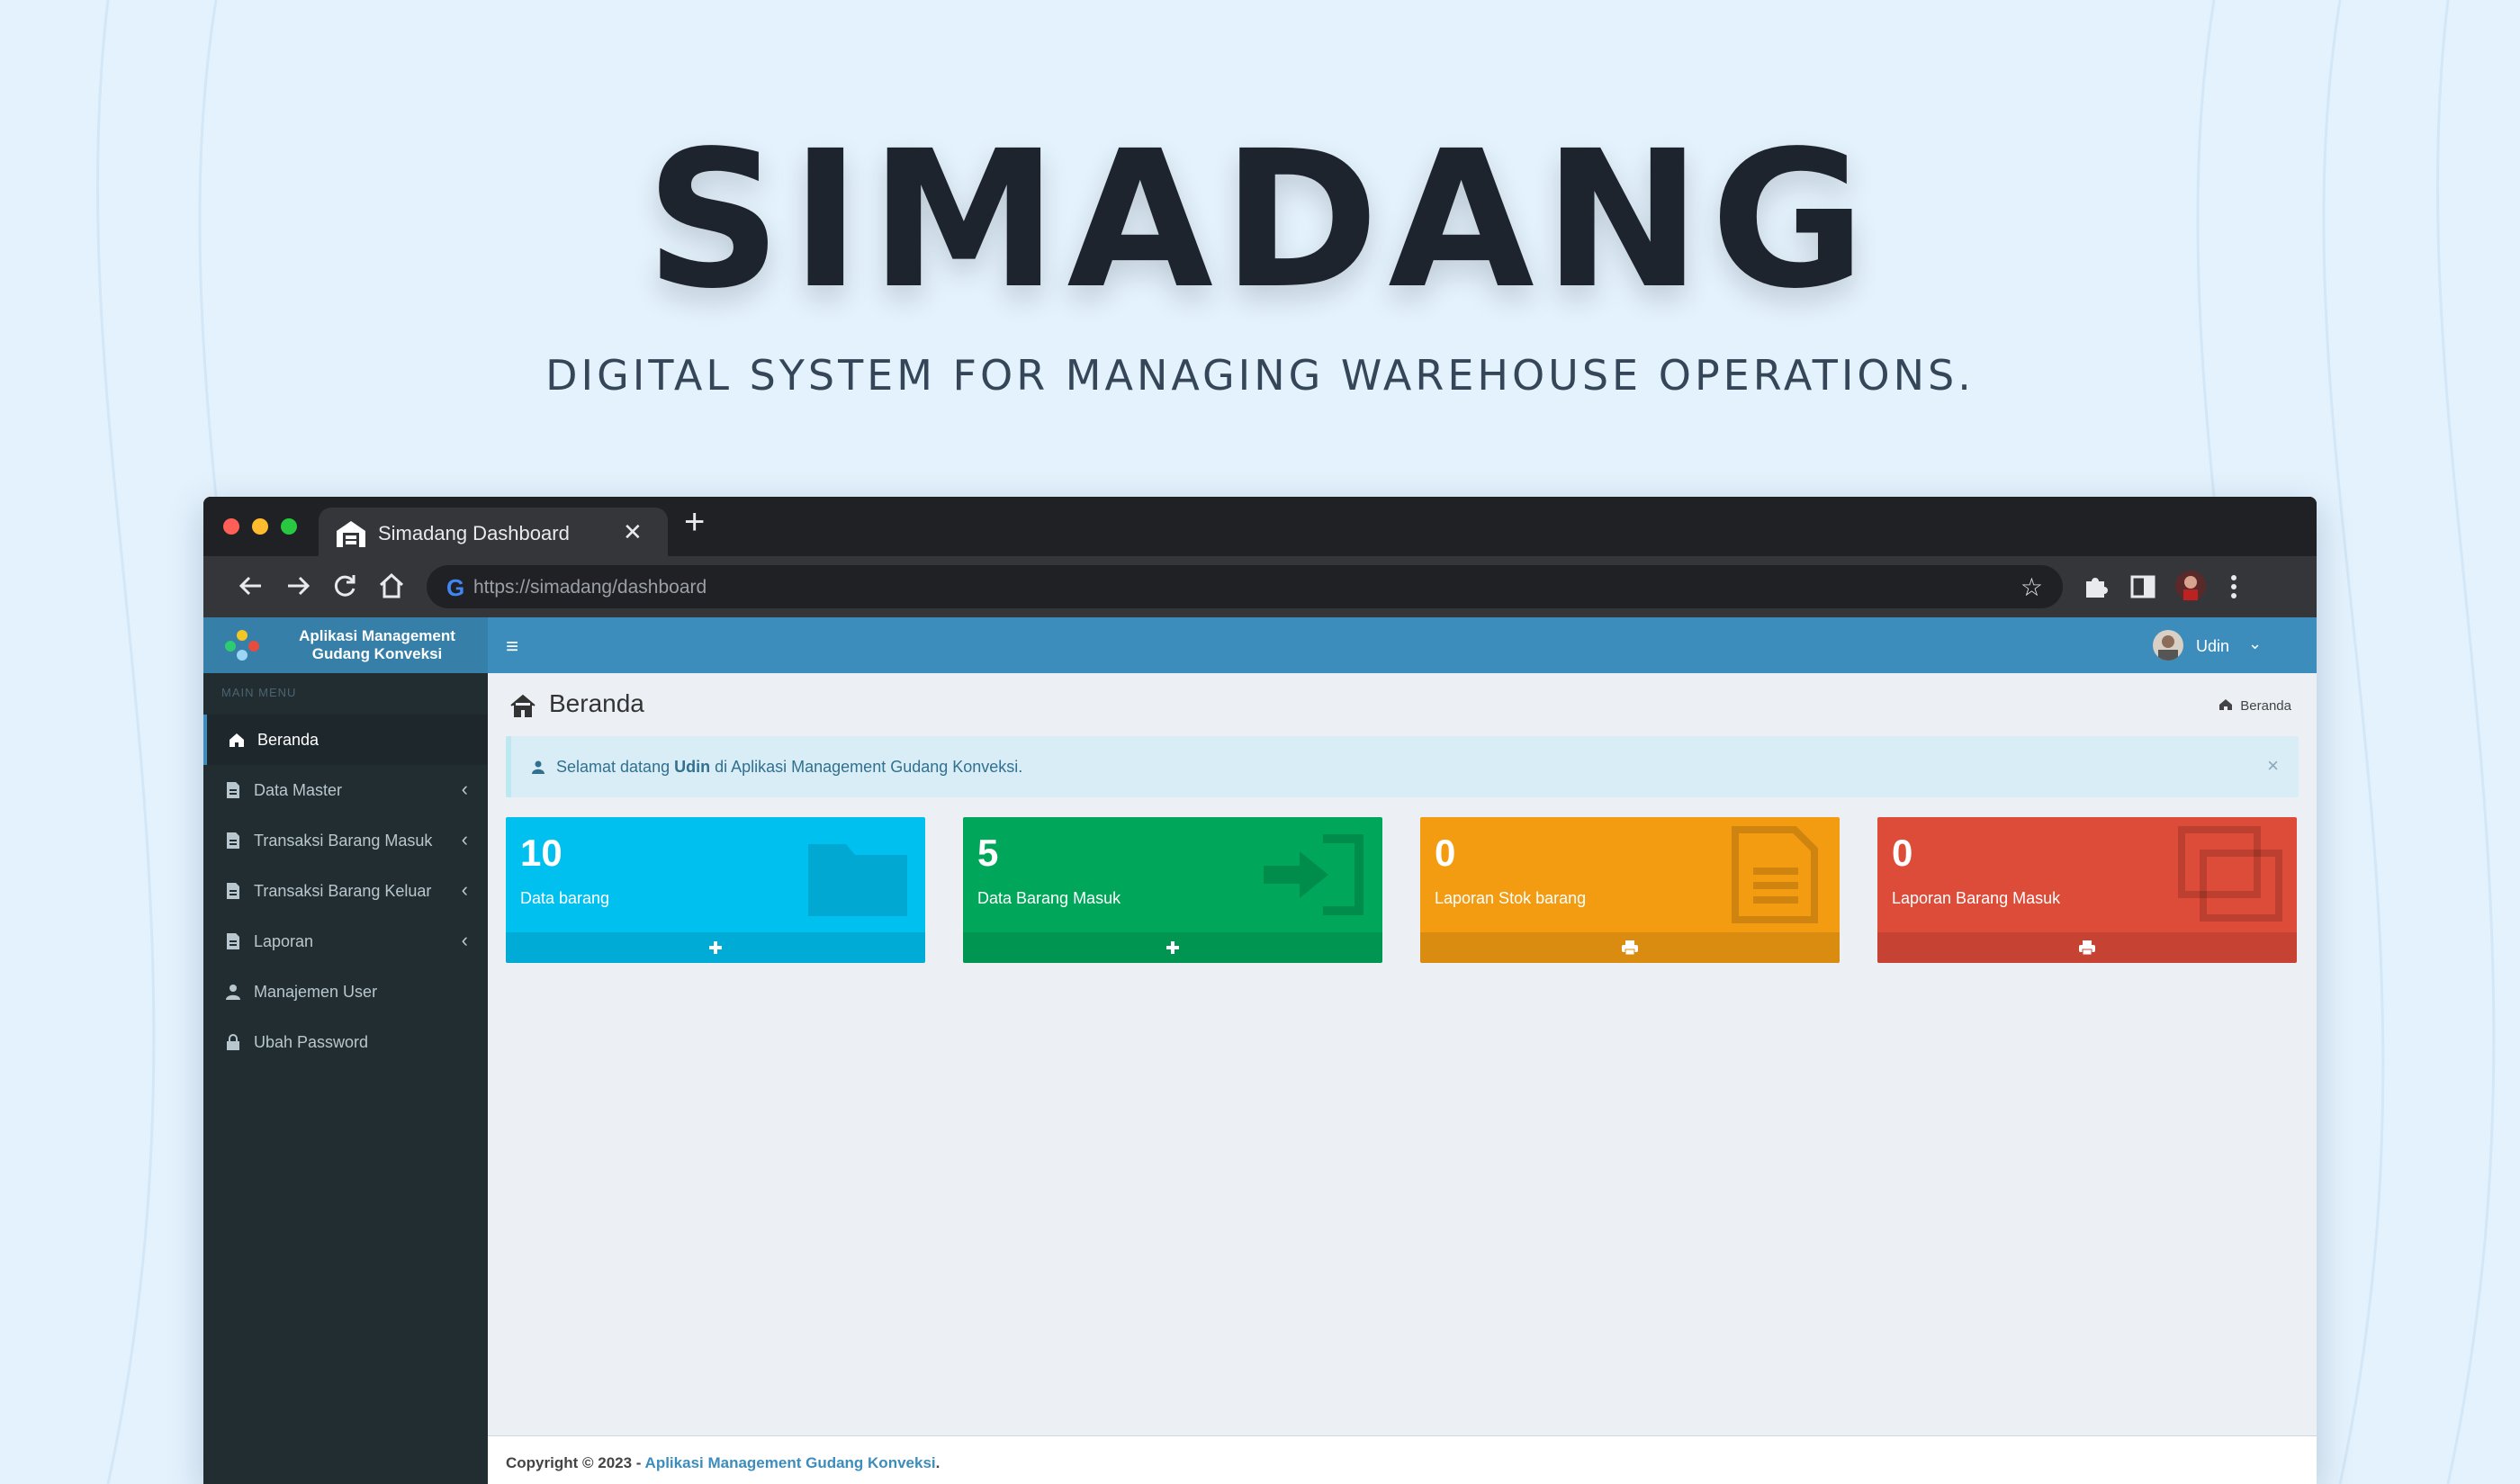  I want to click on sidebar-item-label: Transaksi Barang Masuk, so click(343, 841).